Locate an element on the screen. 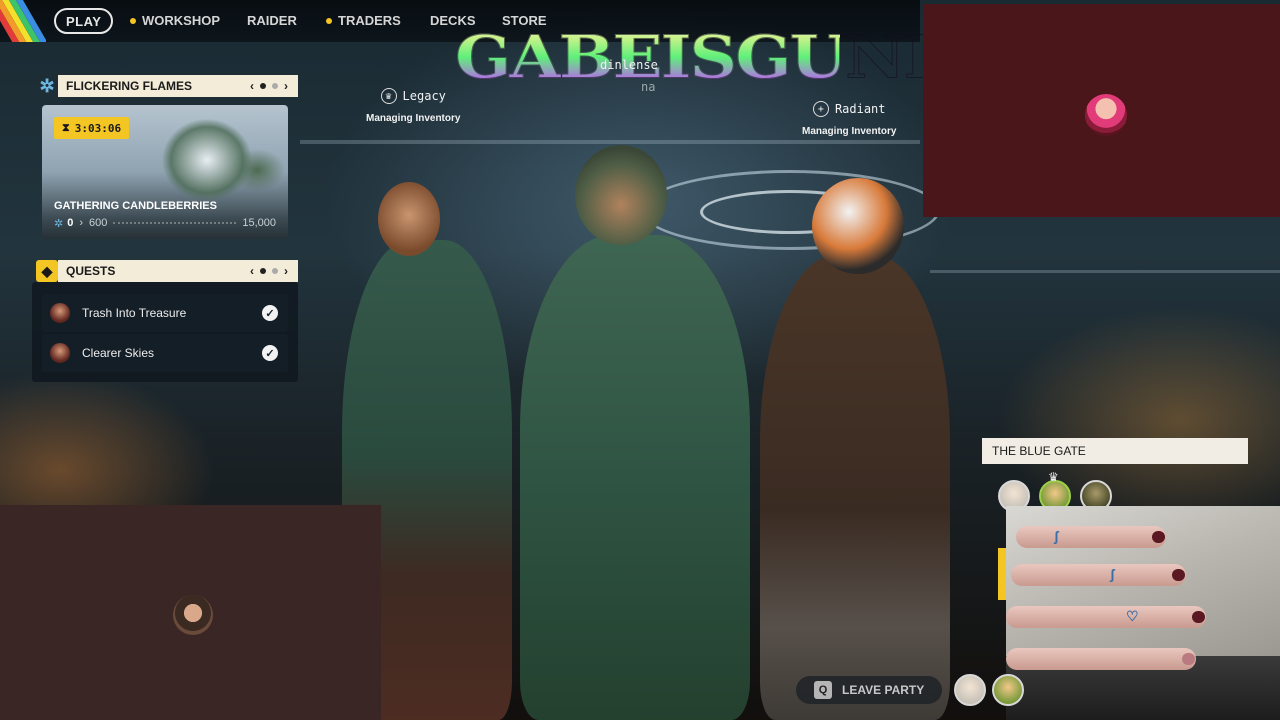 The width and height of the screenshot is (1280, 720). progress-next: 600 is located at coordinates (98, 223).